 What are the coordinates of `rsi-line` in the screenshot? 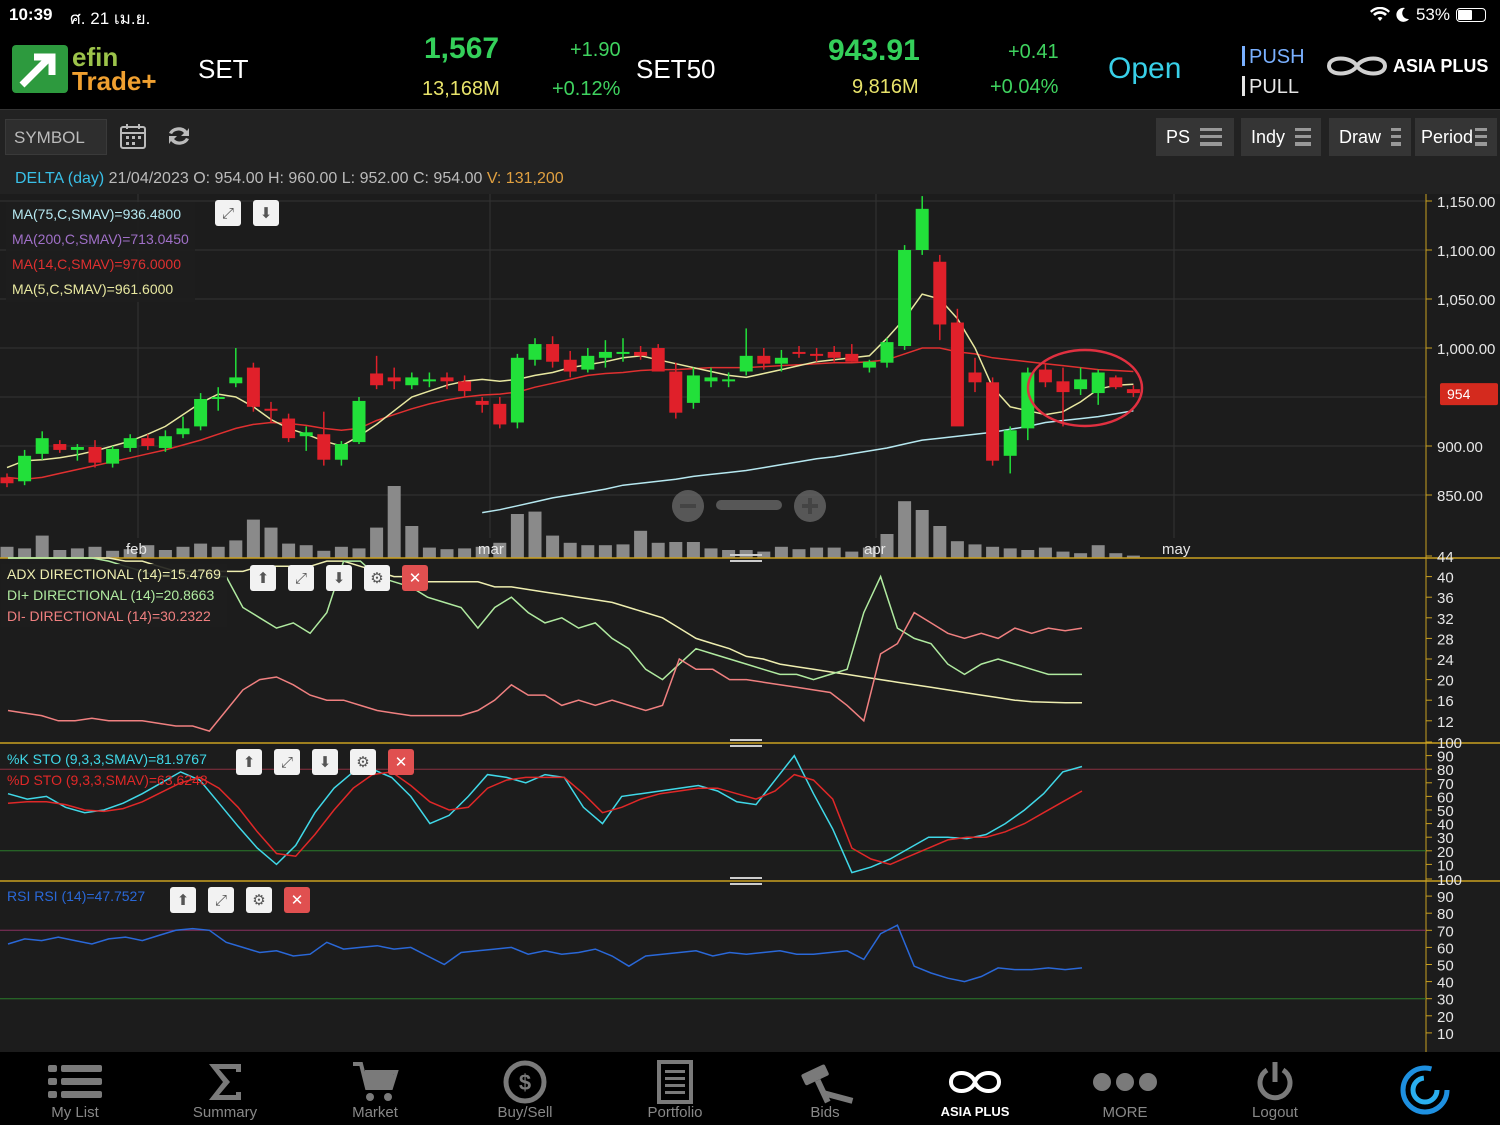 It's located at (545, 953).